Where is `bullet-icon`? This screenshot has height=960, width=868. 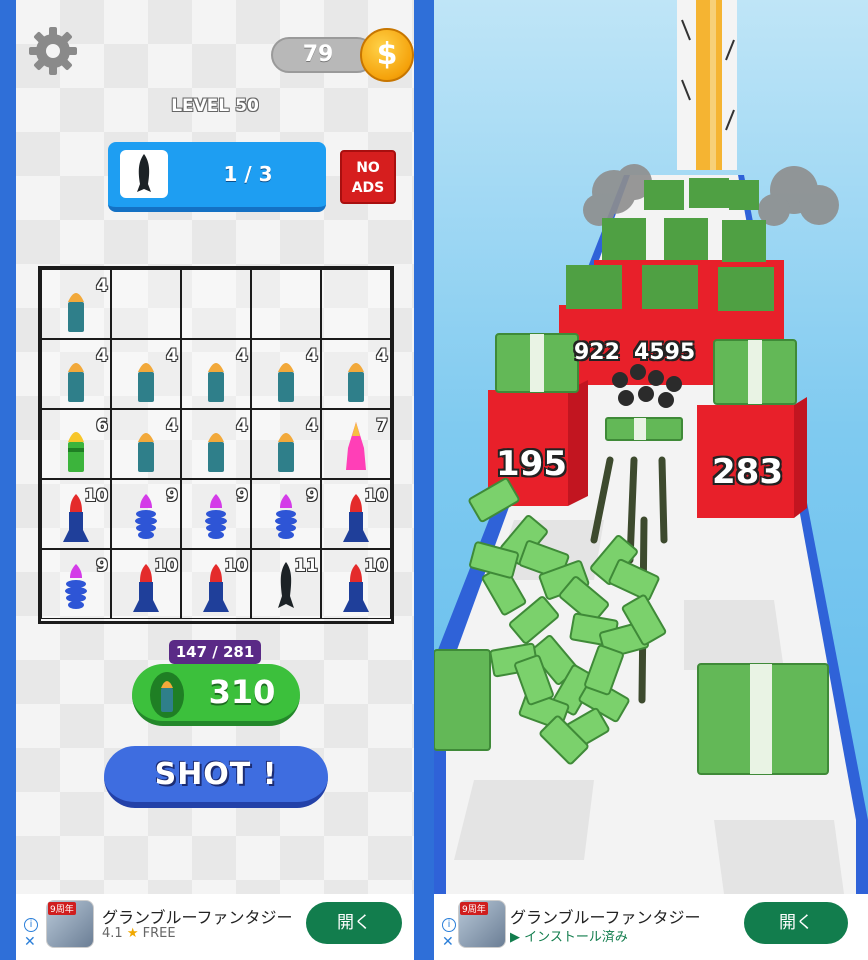
bullet-icon is located at coordinates (167, 695).